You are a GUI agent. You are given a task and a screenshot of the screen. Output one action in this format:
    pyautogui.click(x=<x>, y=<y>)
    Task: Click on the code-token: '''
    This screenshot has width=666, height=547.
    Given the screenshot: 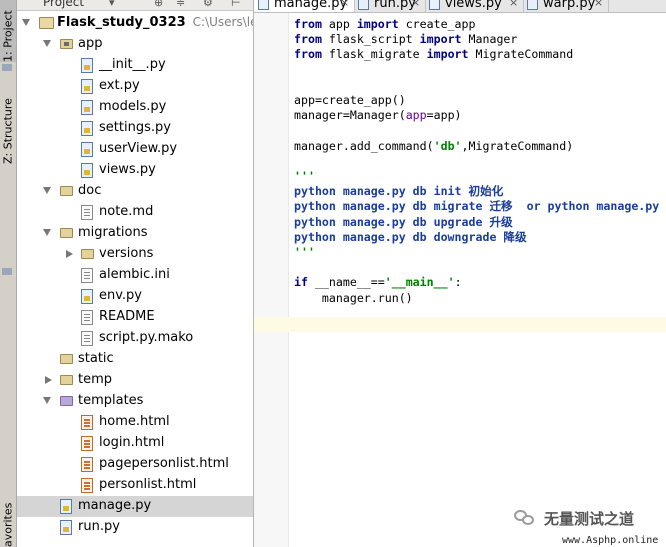 What is the action you would take?
    pyautogui.click(x=304, y=252)
    